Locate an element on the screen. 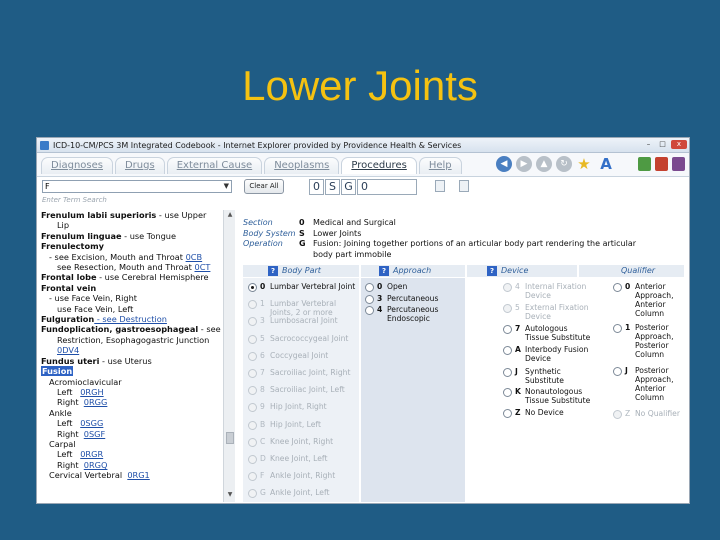 The height and width of the screenshot is (540, 720). devices-option: K Nonautologous Tissue Substitute is located at coordinates (548, 396).